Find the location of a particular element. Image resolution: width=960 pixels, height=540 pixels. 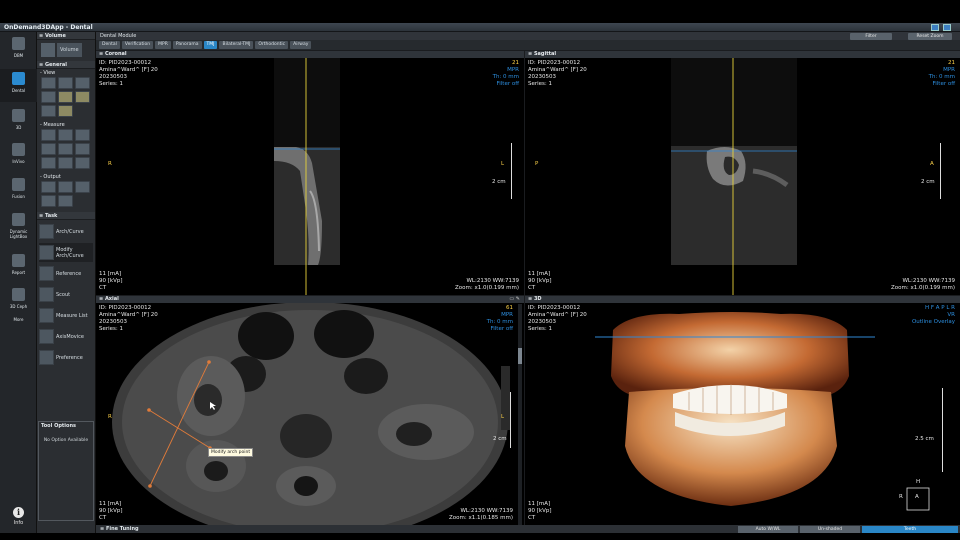

task-label: Measure List is located at coordinates (72, 315).